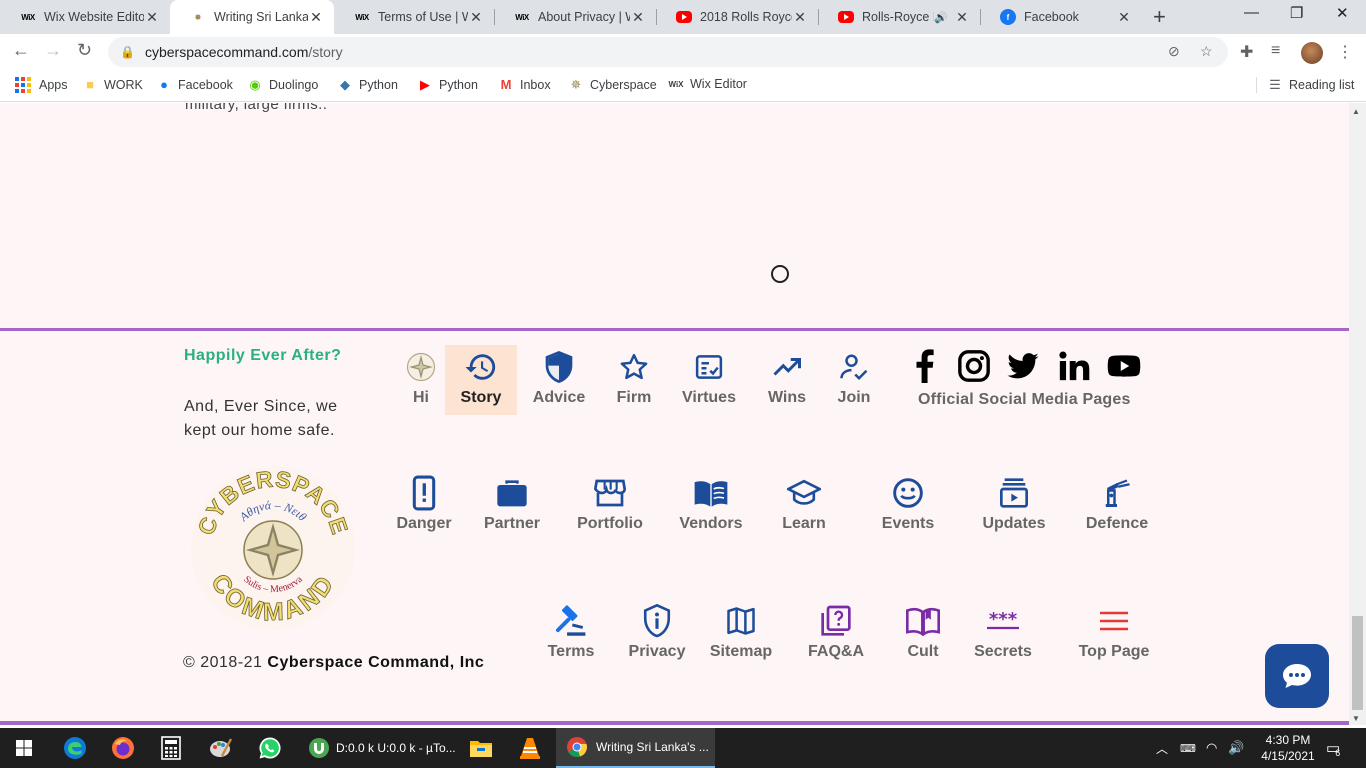 Image resolution: width=1366 pixels, height=768 pixels. Describe the element at coordinates (1074, 368) in the screenshot. I see `linkedin-icon` at that location.